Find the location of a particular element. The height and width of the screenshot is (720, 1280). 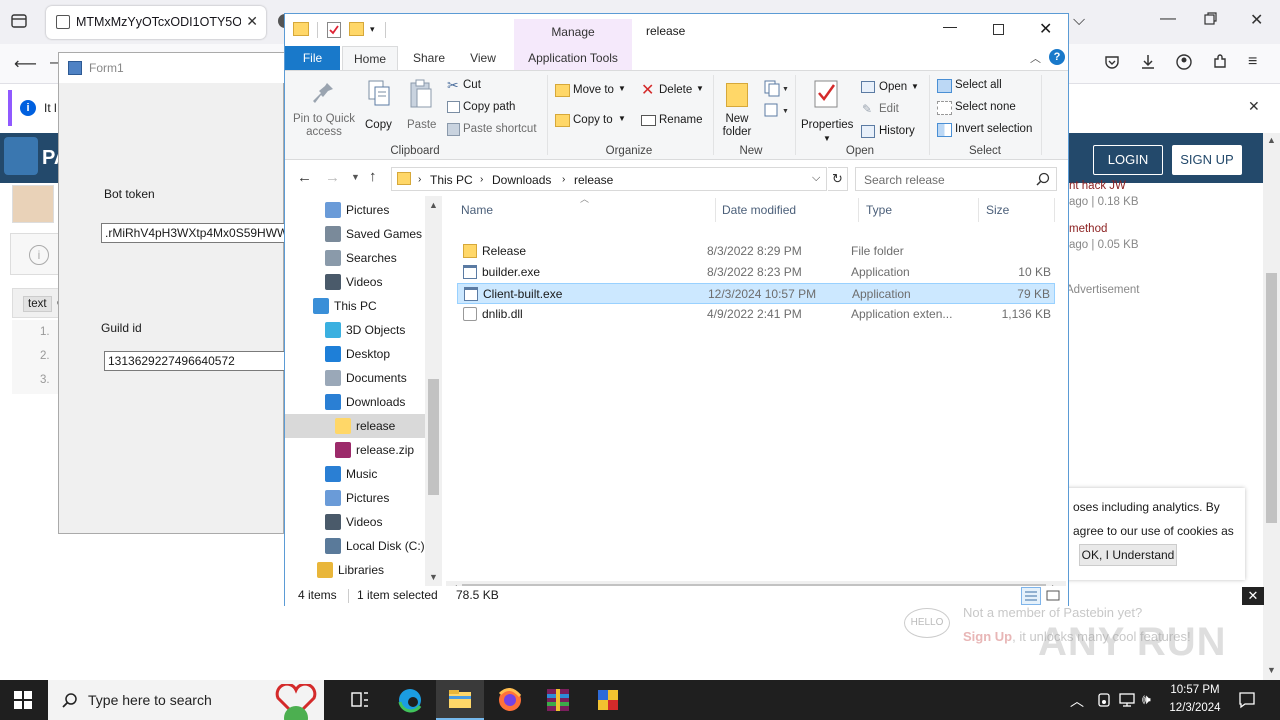

help-icon: ? is located at coordinates (1057, 57).